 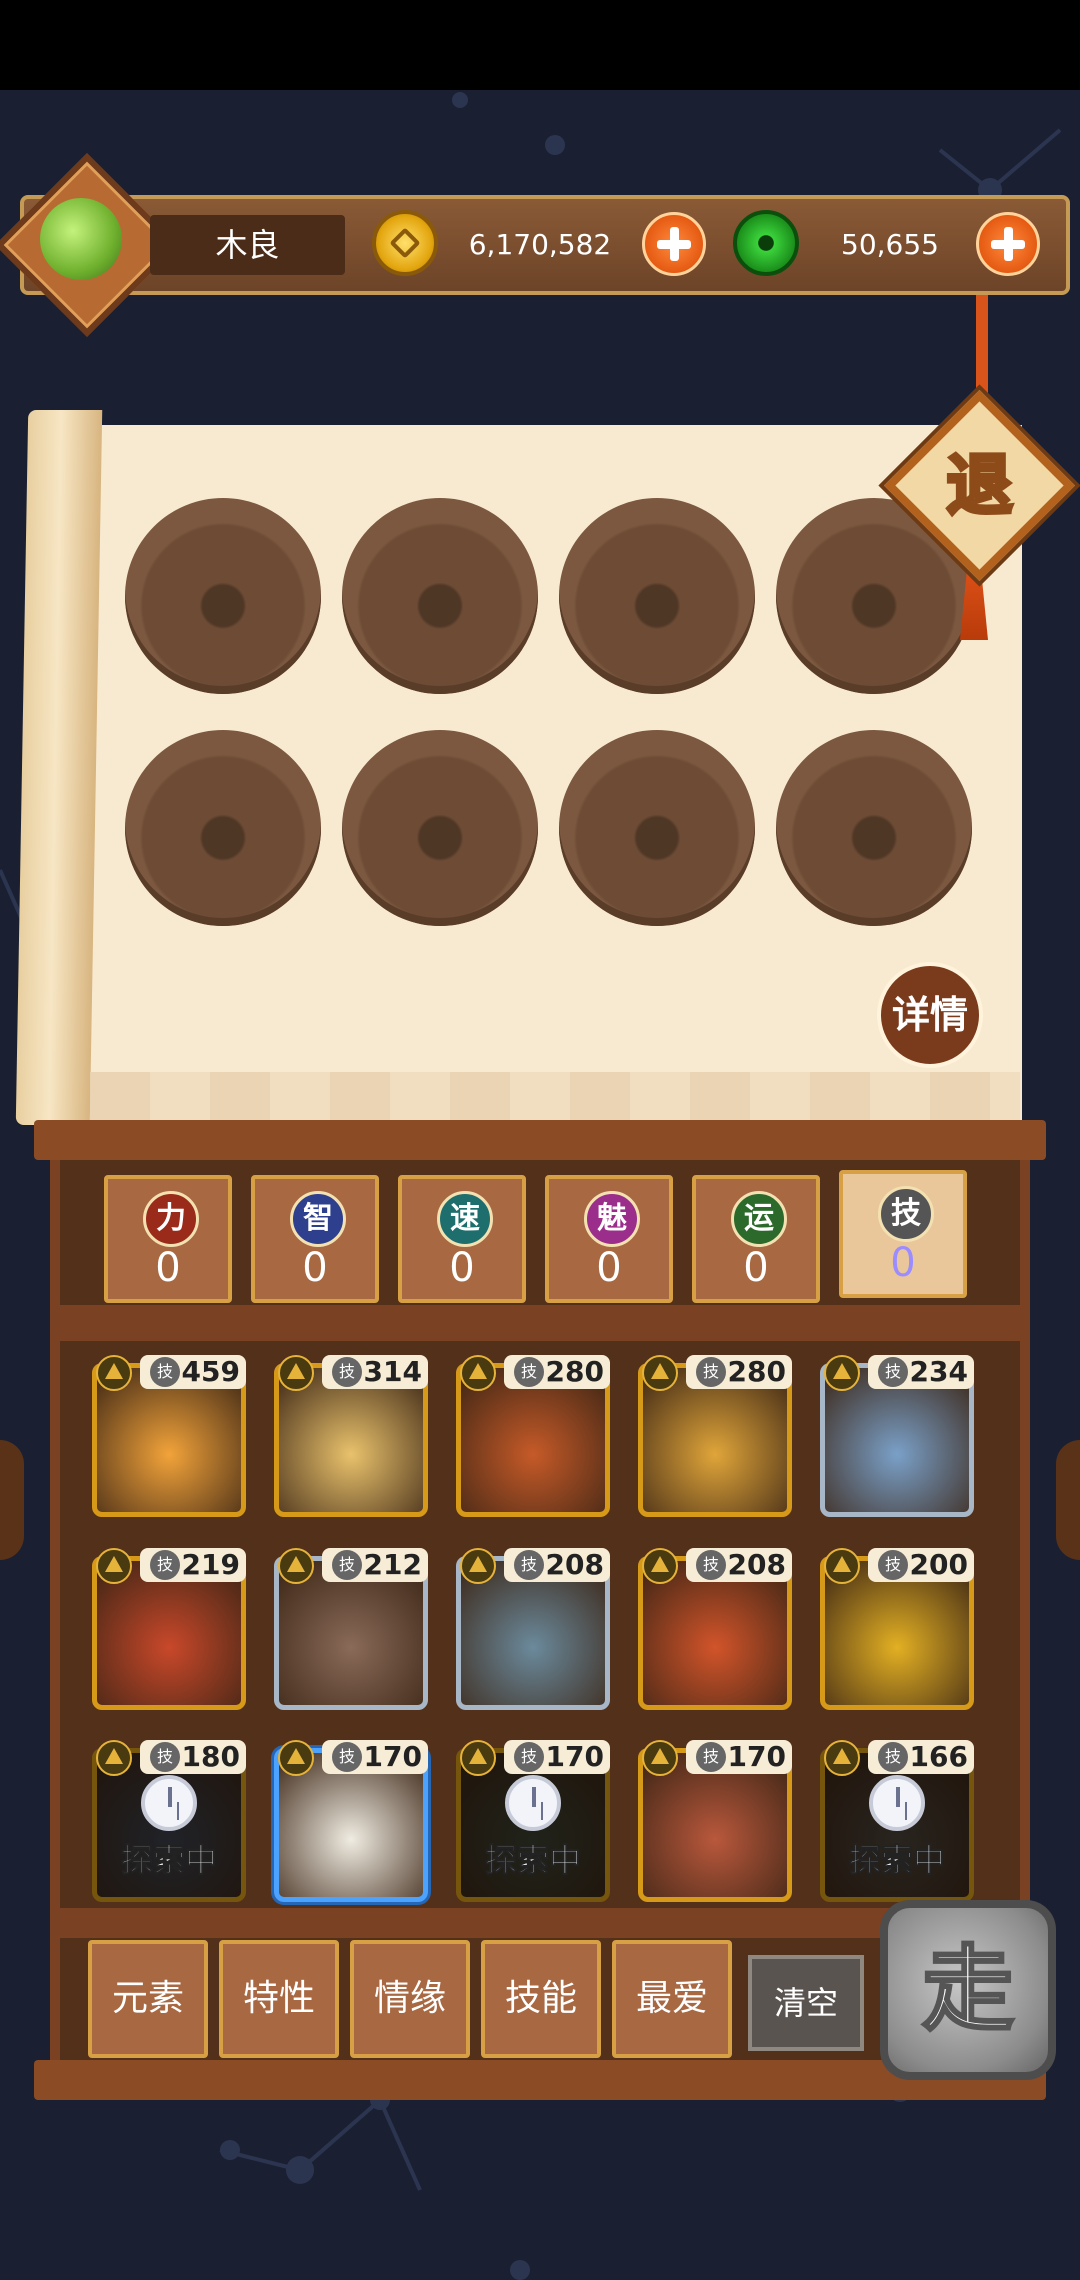 What do you see at coordinates (1068, 1500) in the screenshot?
I see `right-edge-tab` at bounding box center [1068, 1500].